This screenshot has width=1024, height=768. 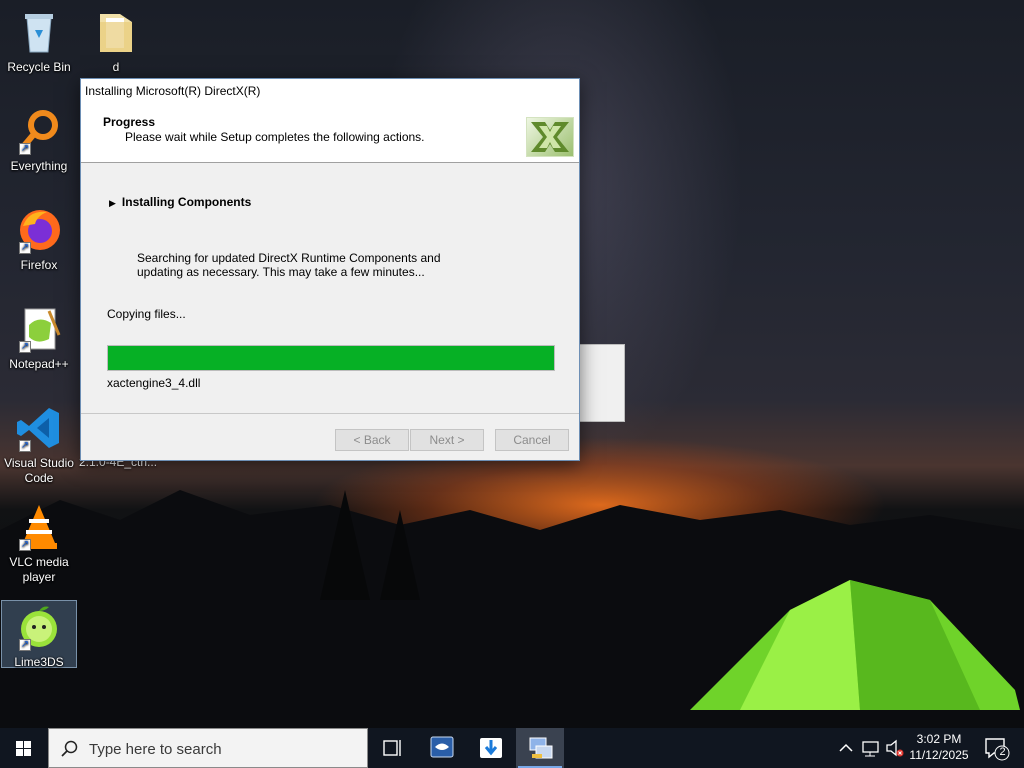 I want to click on windows-logo-icon, so click(x=23, y=748).